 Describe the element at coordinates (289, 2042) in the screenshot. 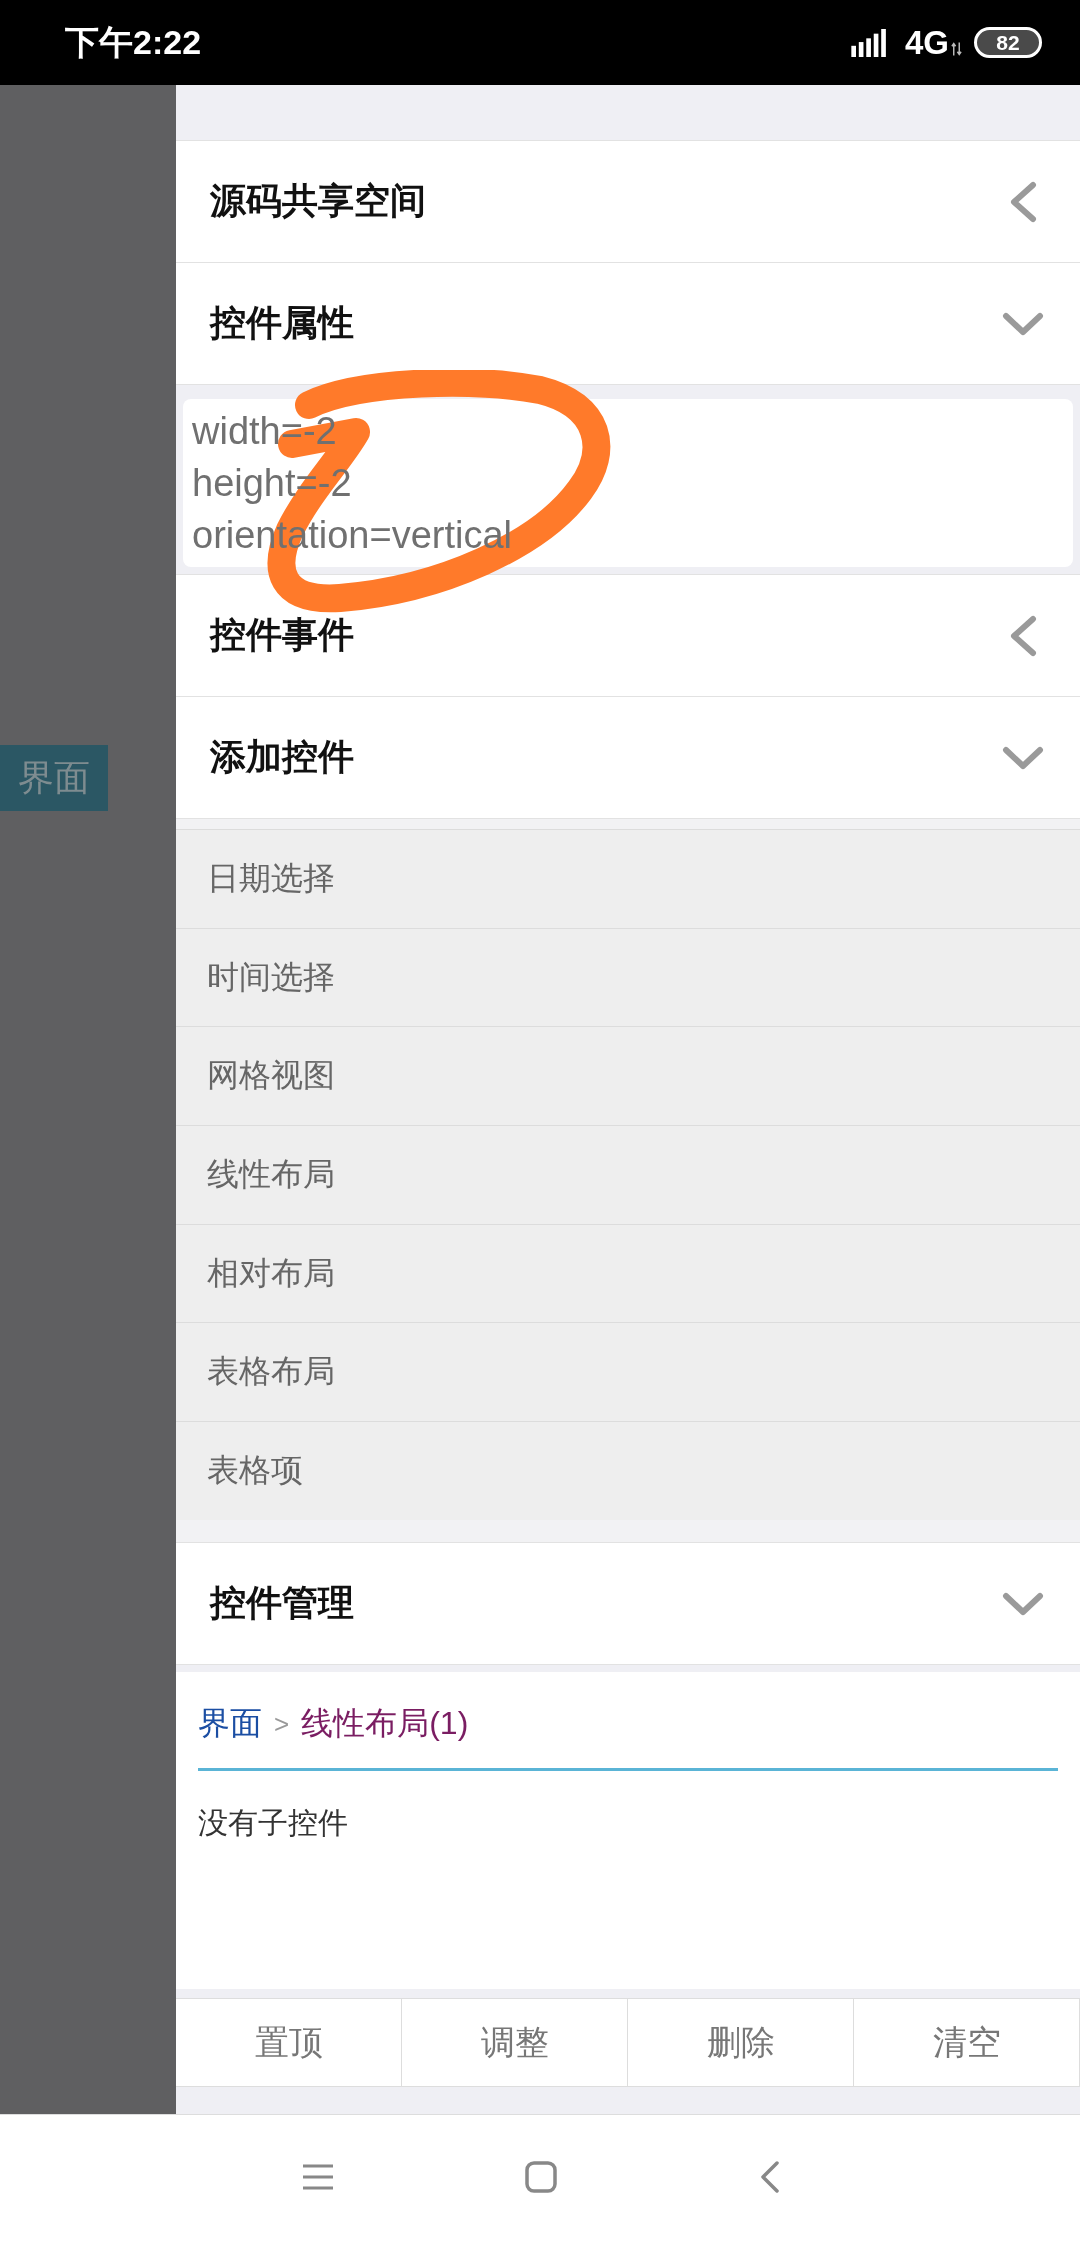

I see `action-button: 置顶` at that location.